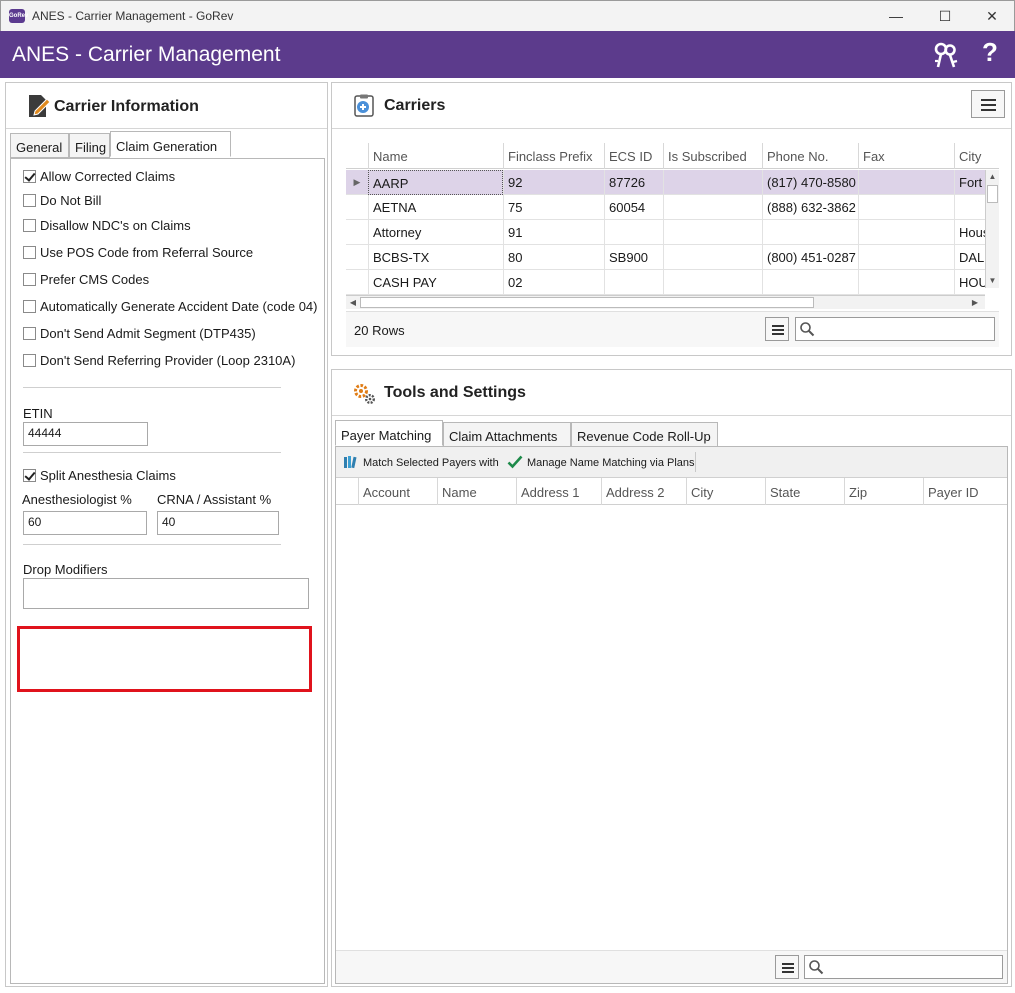 This screenshot has width=1015, height=993. What do you see at coordinates (969, 282) in the screenshot?
I see `table-cell: HOUSTON` at bounding box center [969, 282].